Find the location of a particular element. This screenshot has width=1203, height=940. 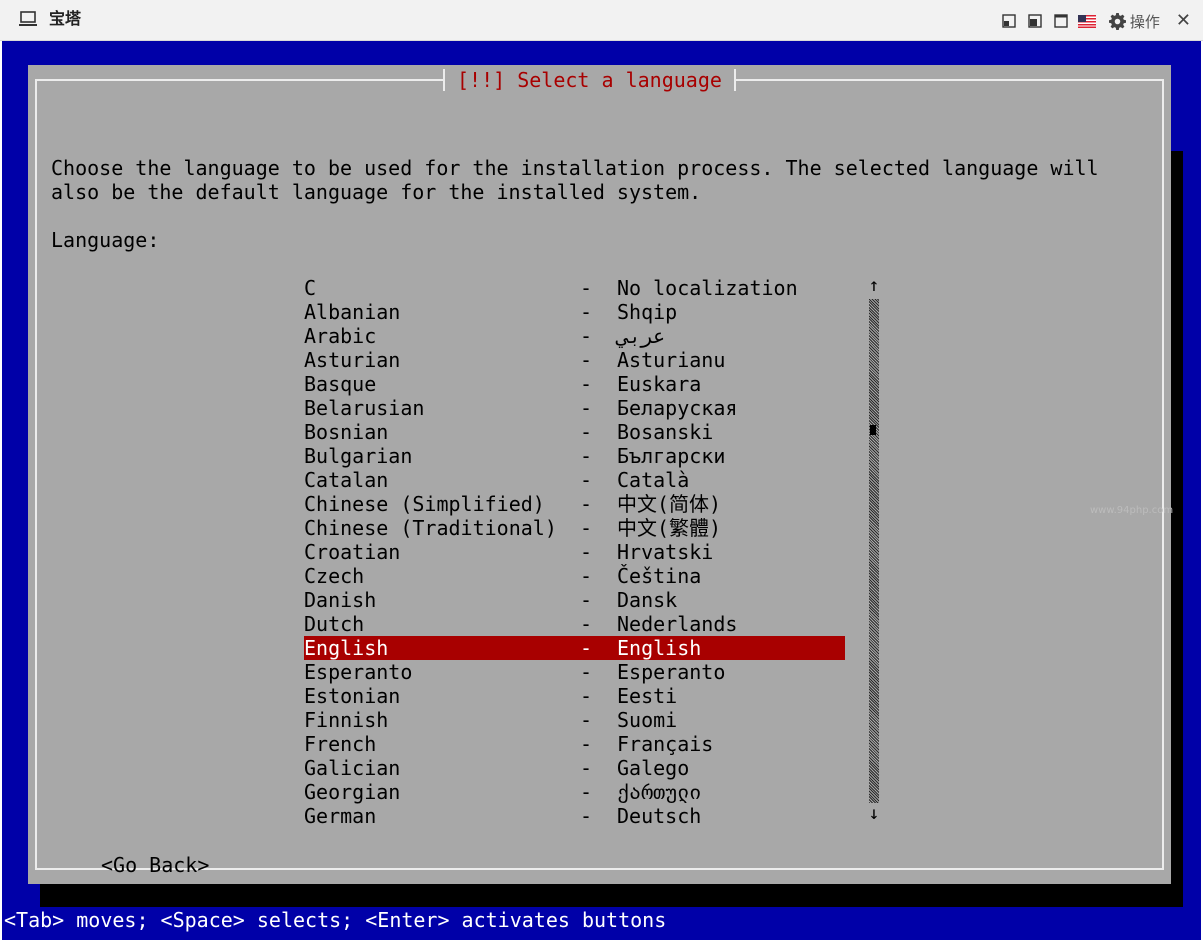

language-option: Esperanto - Esperanto is located at coordinates (574, 672).